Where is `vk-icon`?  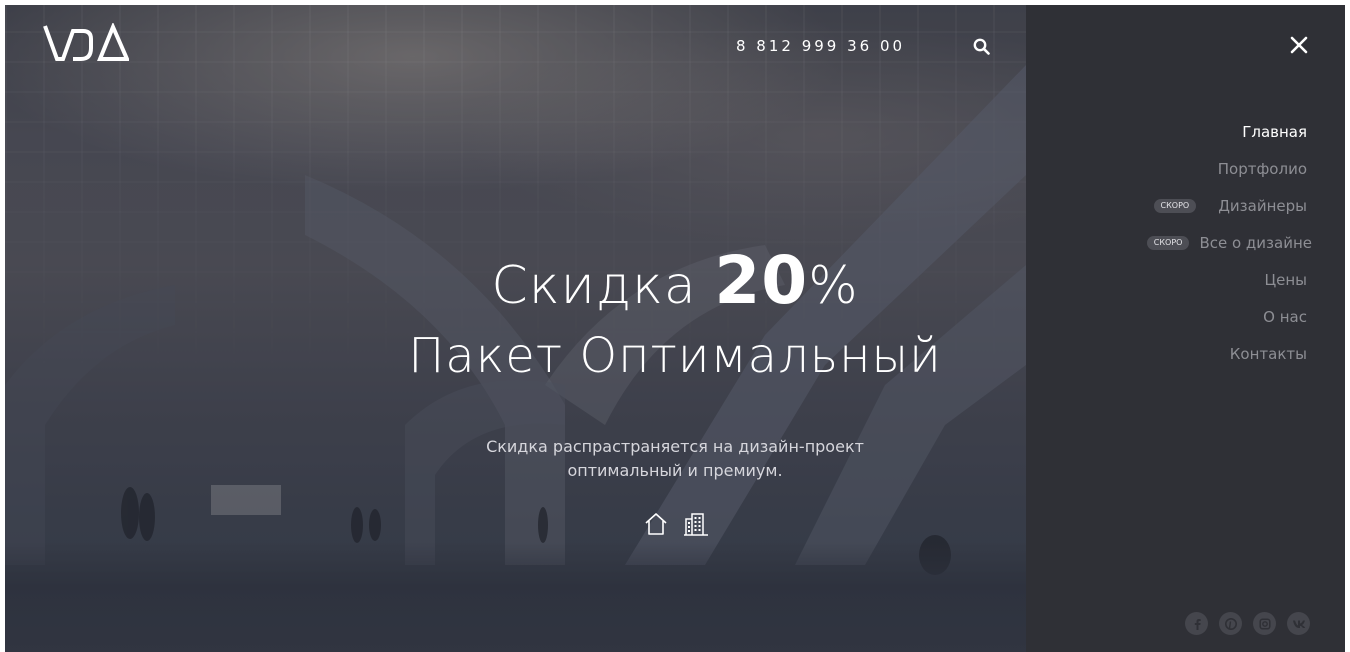 vk-icon is located at coordinates (1298, 623).